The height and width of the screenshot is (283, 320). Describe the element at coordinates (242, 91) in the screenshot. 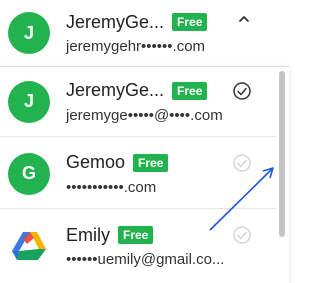

I see `selected-check-icon` at that location.